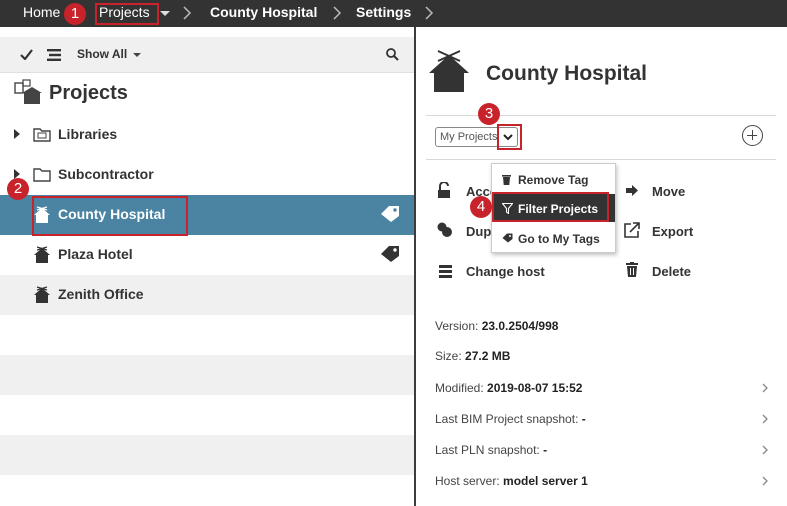 The width and height of the screenshot is (787, 506). I want to click on export-icon, so click(632, 230).